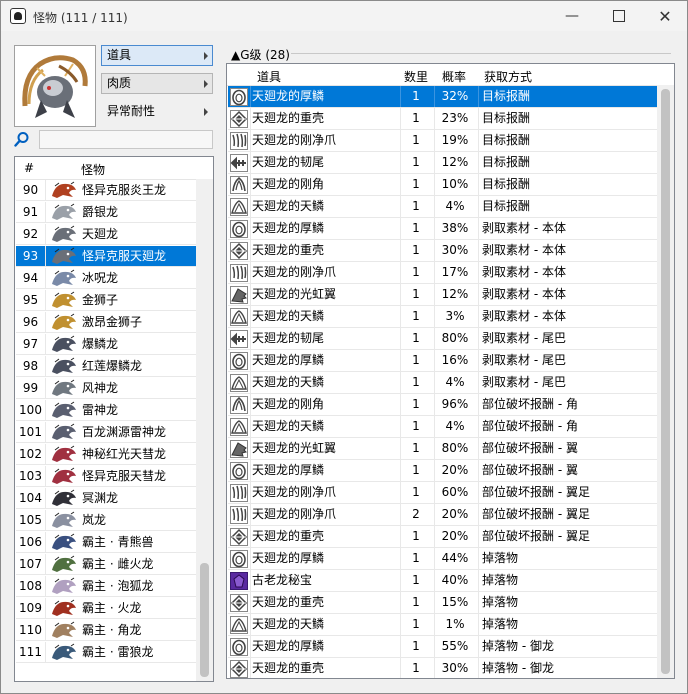  I want to click on item-row: 天廻龙的重壳 1 15% 掉落物, so click(443, 603).